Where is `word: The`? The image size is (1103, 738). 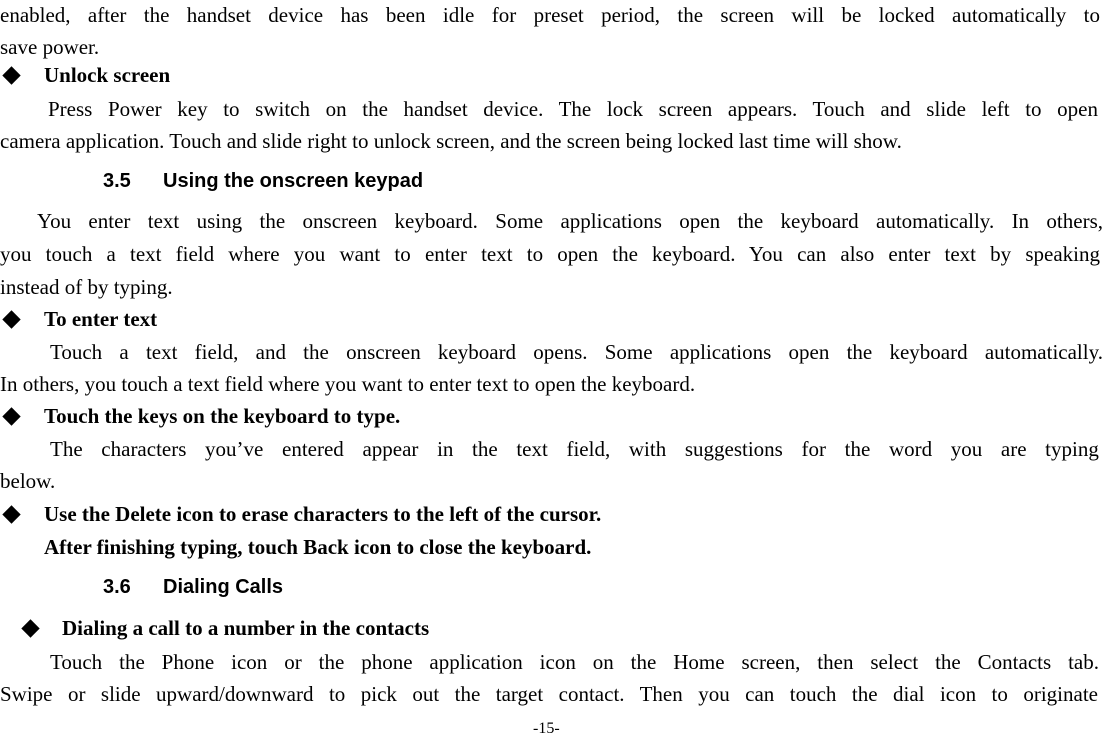 word: The is located at coordinates (66, 449).